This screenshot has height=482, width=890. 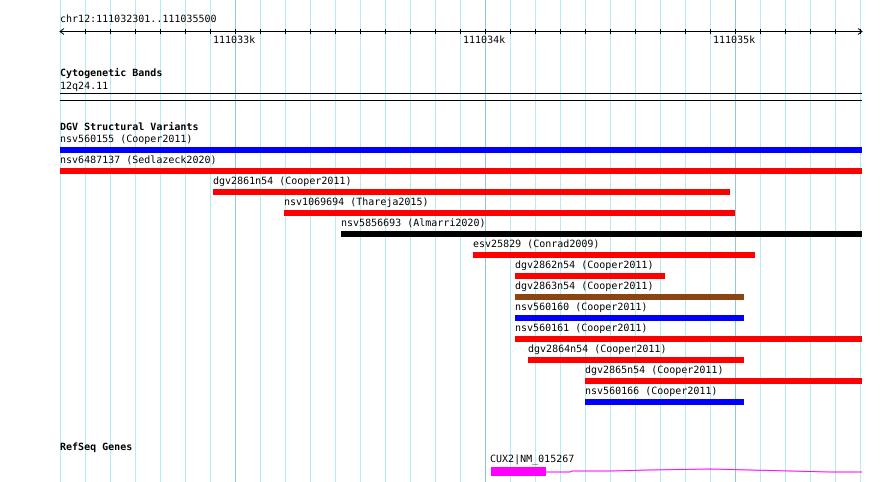 I want to click on gene-label: CUX2|NM_015267, so click(x=532, y=460).